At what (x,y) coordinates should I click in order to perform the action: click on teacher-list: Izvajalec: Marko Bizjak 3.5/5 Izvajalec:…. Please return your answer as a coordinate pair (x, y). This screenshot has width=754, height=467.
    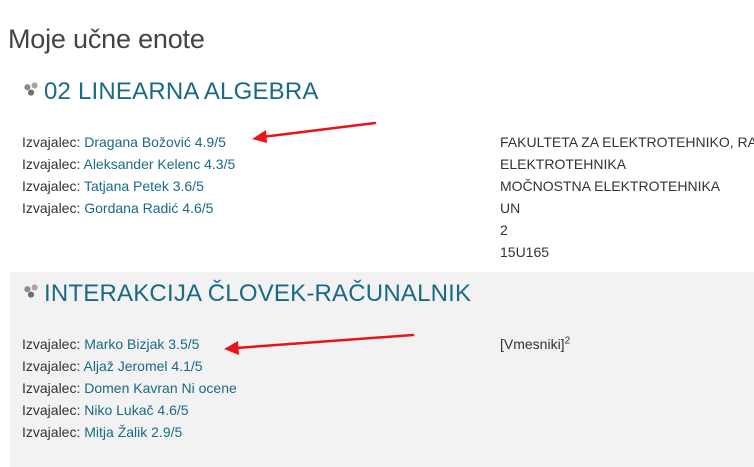
    Looking at the image, I should click on (129, 388).